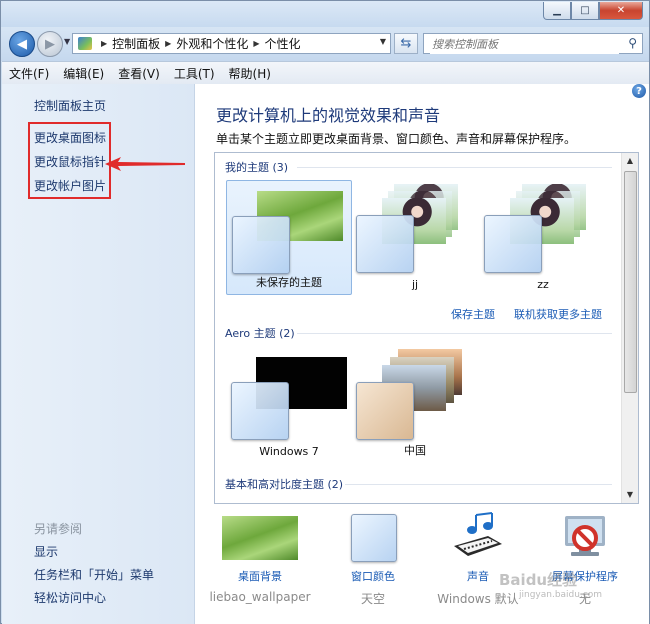 The height and width of the screenshot is (624, 650). Describe the element at coordinates (70, 185) in the screenshot. I see `change-account-picture-link: 更改帐户图片` at that location.